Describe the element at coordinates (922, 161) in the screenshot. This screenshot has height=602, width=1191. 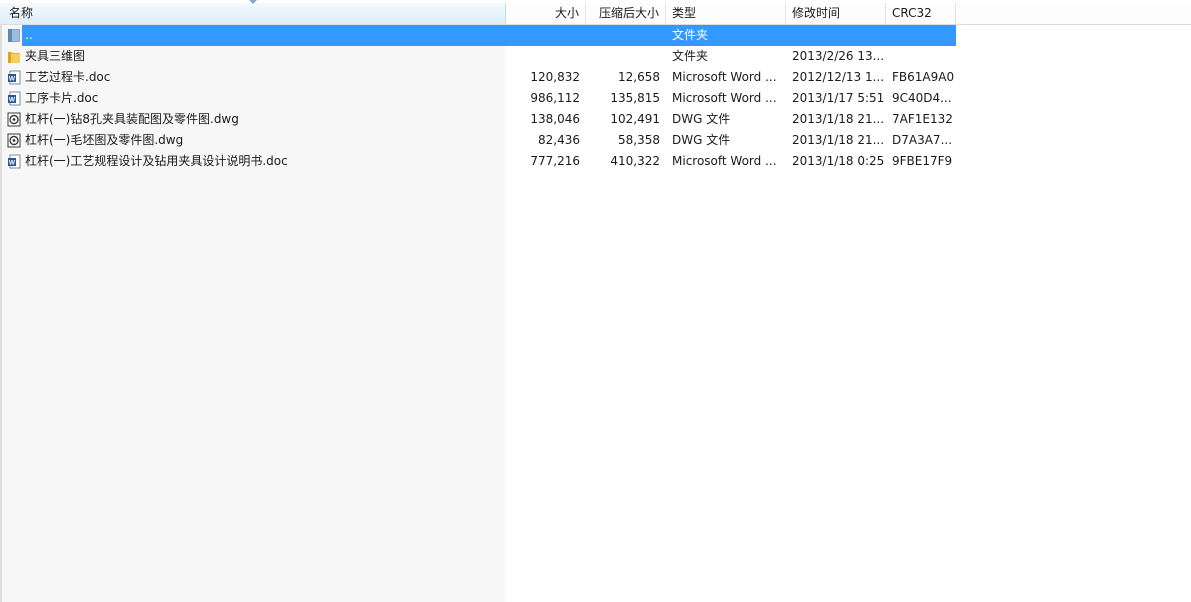
I see `file-crc32: 9FBE17F9` at that location.